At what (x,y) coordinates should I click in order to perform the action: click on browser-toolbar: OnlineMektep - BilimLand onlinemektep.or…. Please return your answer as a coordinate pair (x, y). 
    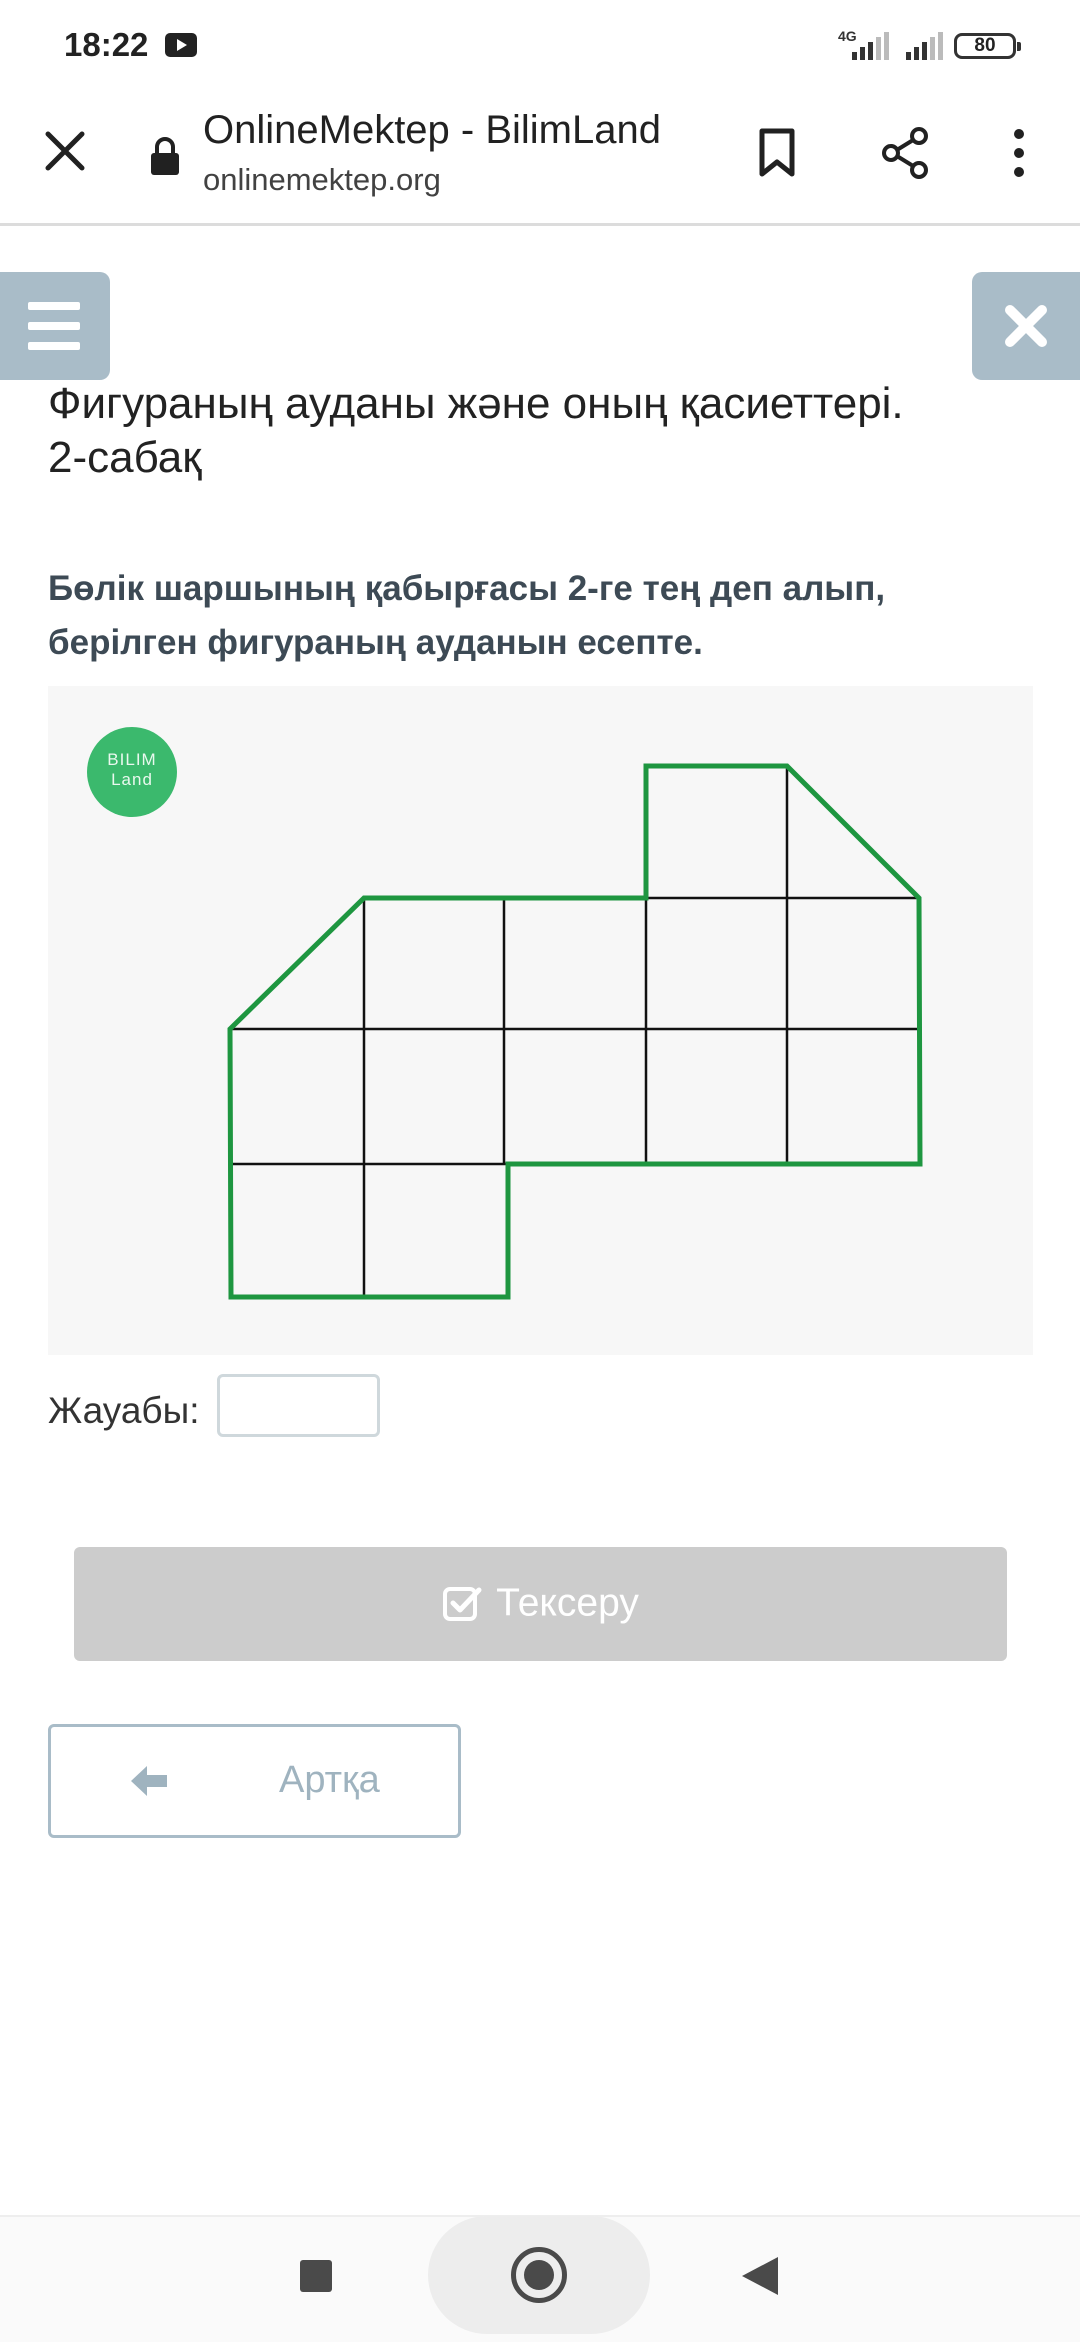
    Looking at the image, I should click on (540, 158).